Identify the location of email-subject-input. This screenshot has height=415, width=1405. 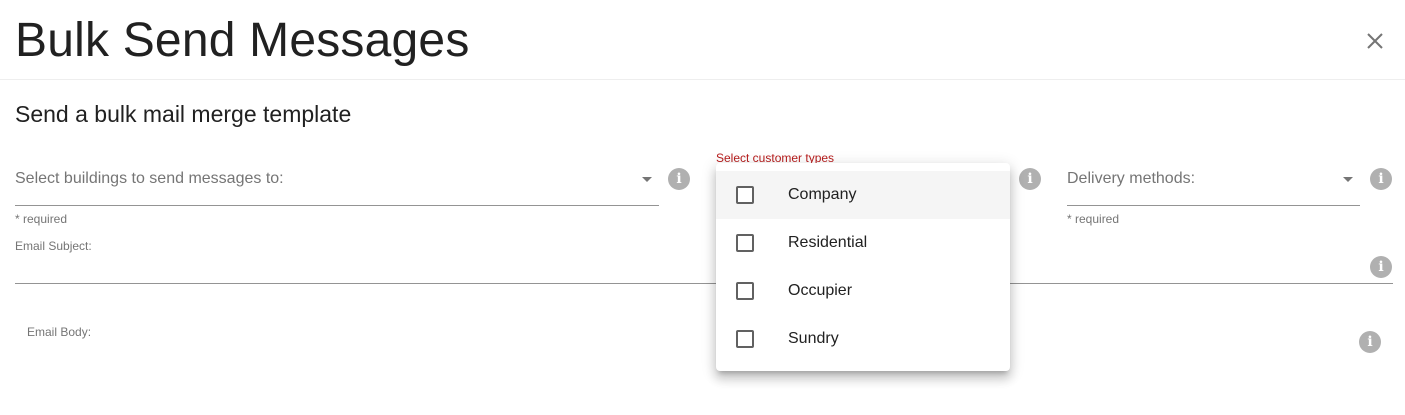
(704, 269).